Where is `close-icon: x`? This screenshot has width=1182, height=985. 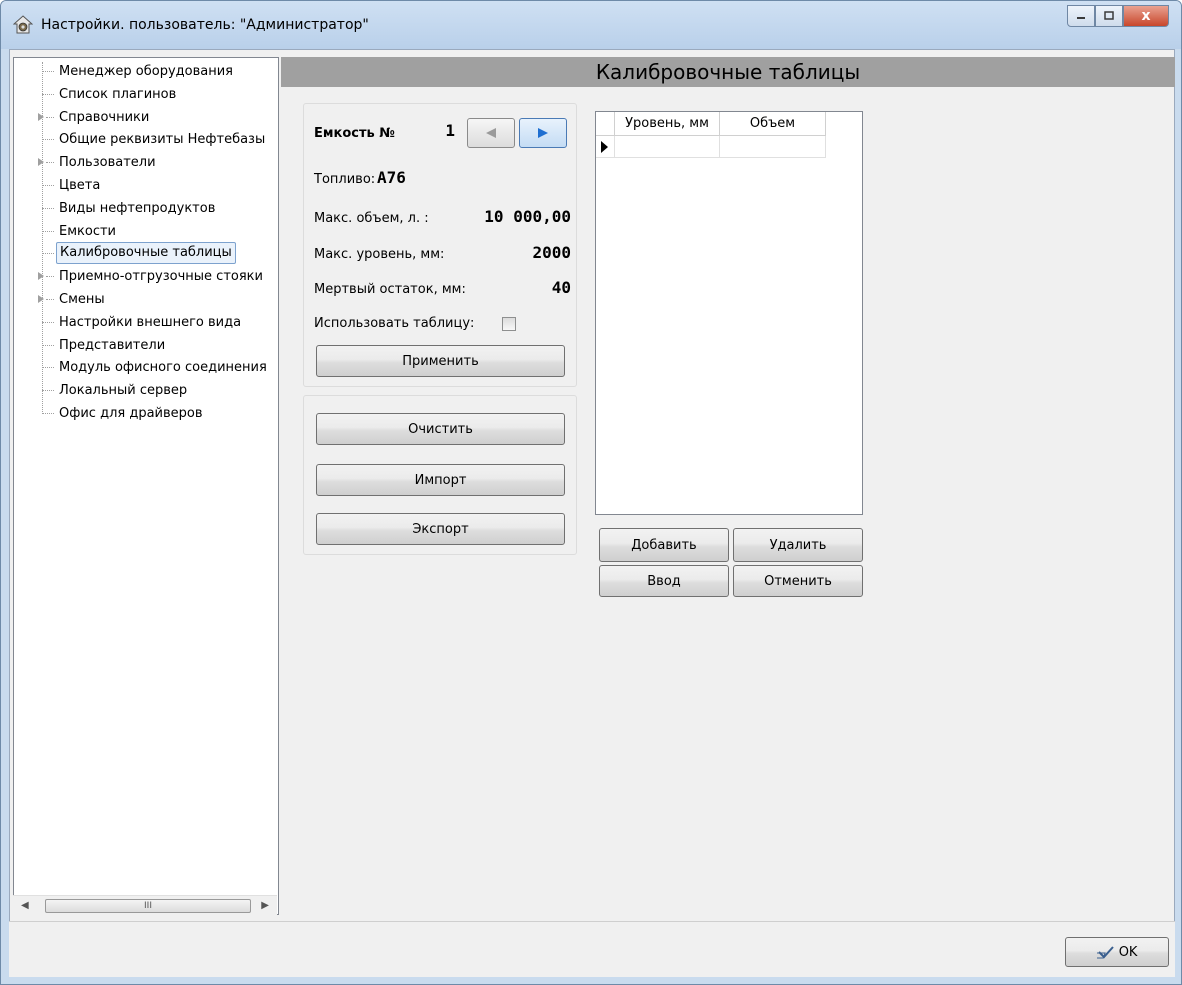 close-icon: x is located at coordinates (1146, 16).